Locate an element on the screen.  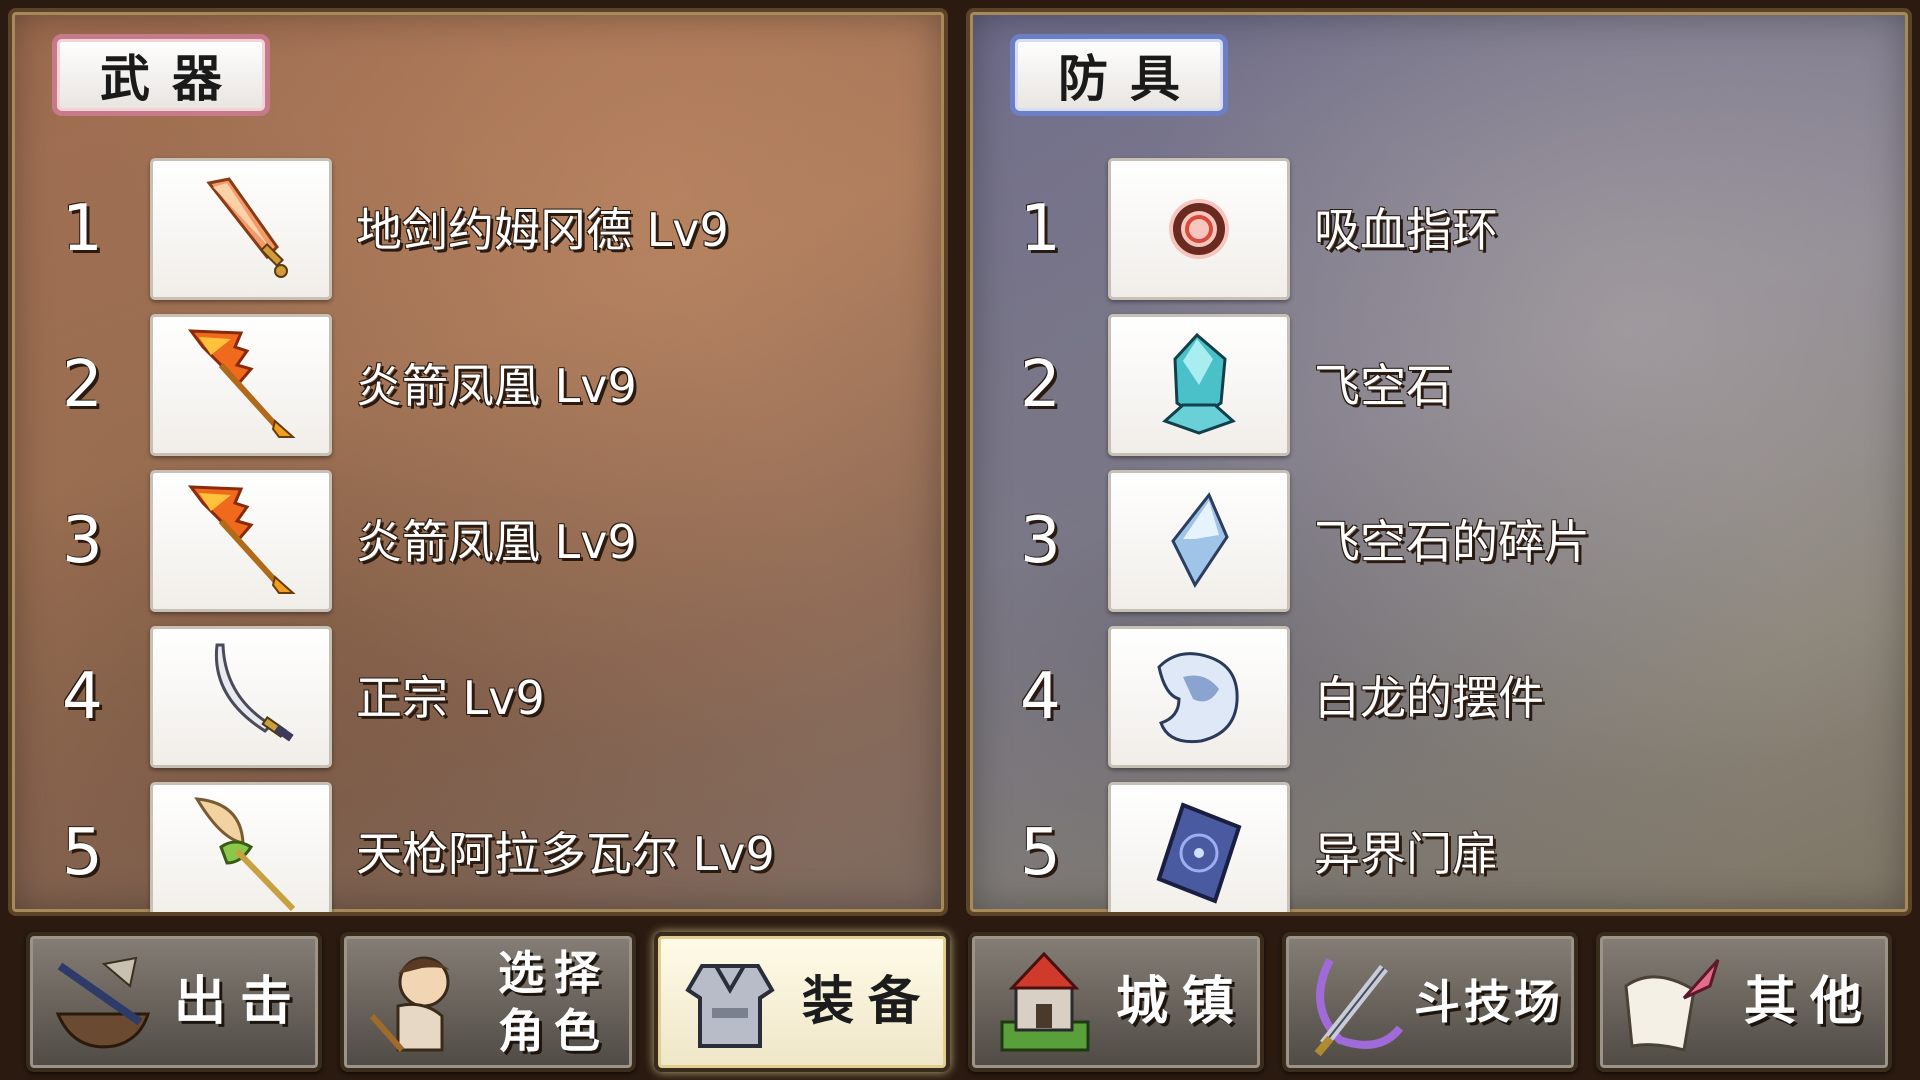
armor-item-2: 2 飞空石 is located at coordinates (1439, 385).